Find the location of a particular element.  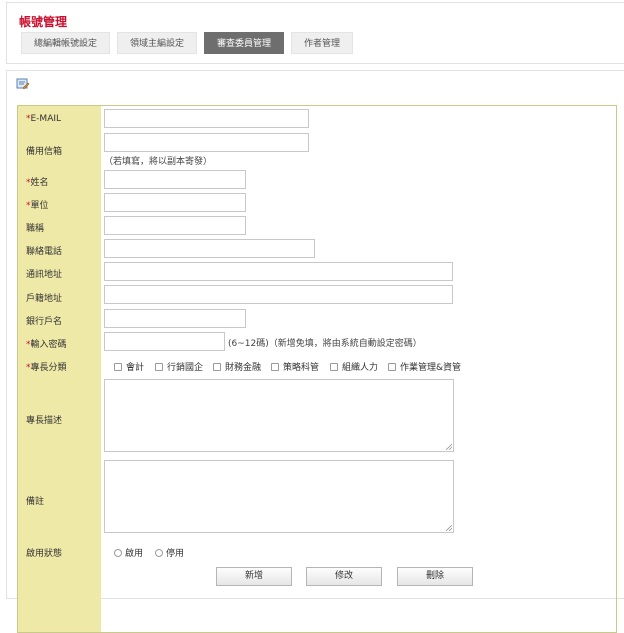

expertise-option-operations-mis: 作業管理&資管 is located at coordinates (424, 366).